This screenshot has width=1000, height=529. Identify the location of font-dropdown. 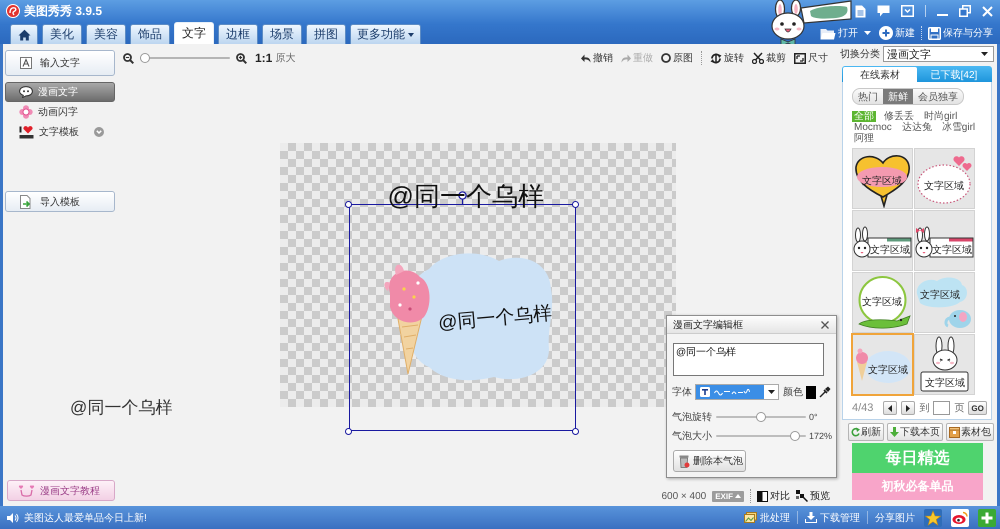
(737, 392).